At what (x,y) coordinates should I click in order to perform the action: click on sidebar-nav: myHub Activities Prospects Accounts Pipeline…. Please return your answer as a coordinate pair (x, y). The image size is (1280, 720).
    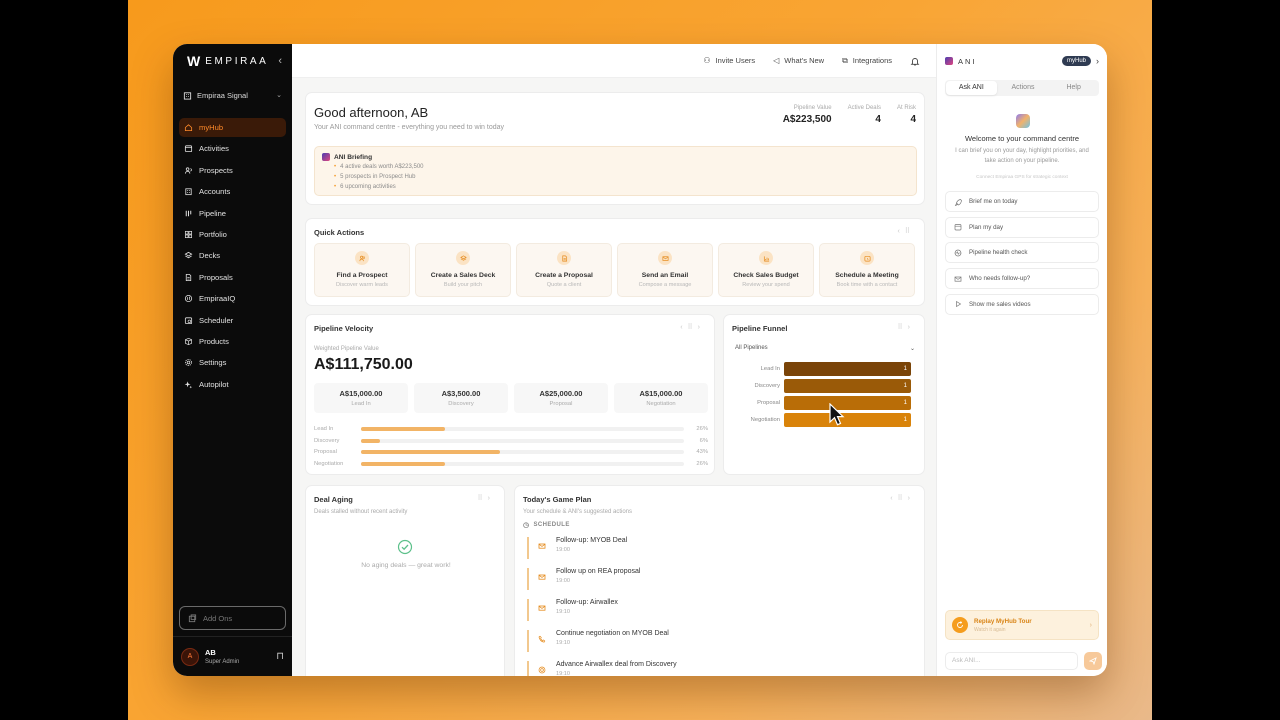
    Looking at the image, I should click on (232, 256).